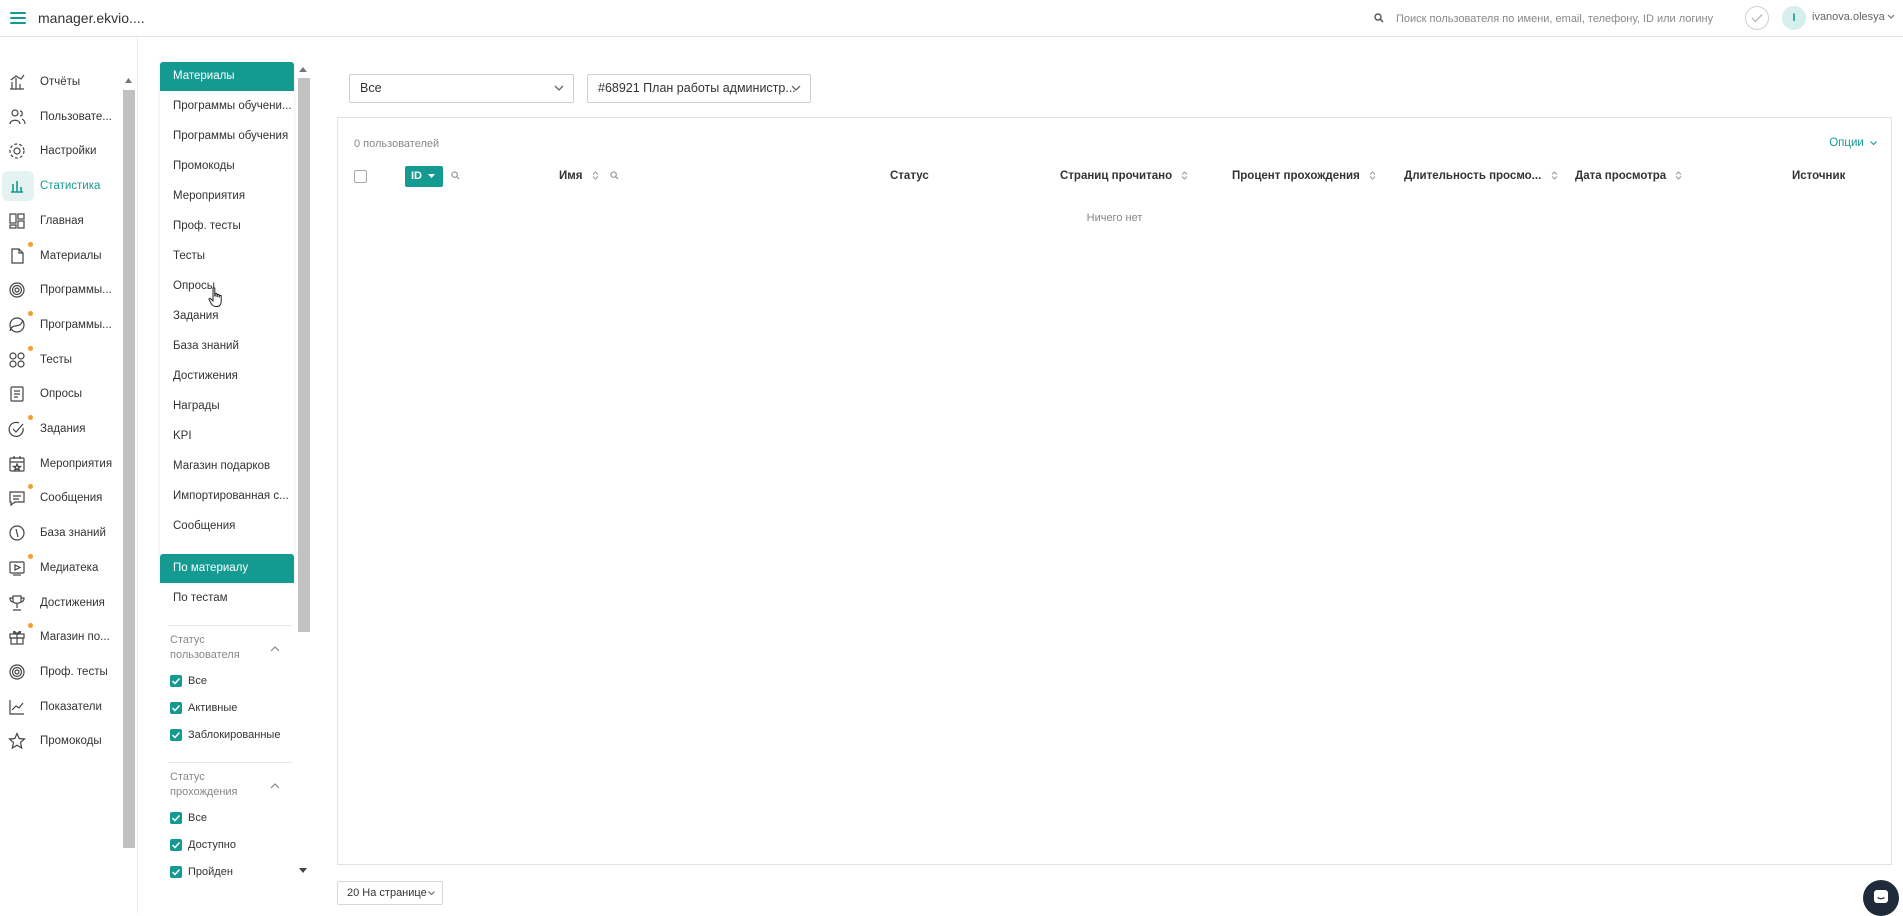 The image size is (1903, 916). What do you see at coordinates (205, 376) in the screenshot?
I see `submenu-item: Достижения` at bounding box center [205, 376].